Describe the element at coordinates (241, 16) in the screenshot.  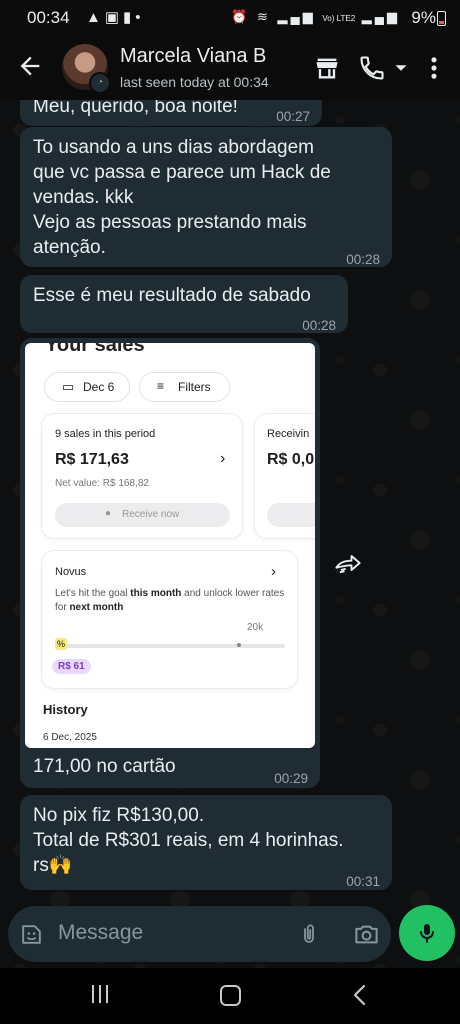
I see `alarm-icon: ⏰` at that location.